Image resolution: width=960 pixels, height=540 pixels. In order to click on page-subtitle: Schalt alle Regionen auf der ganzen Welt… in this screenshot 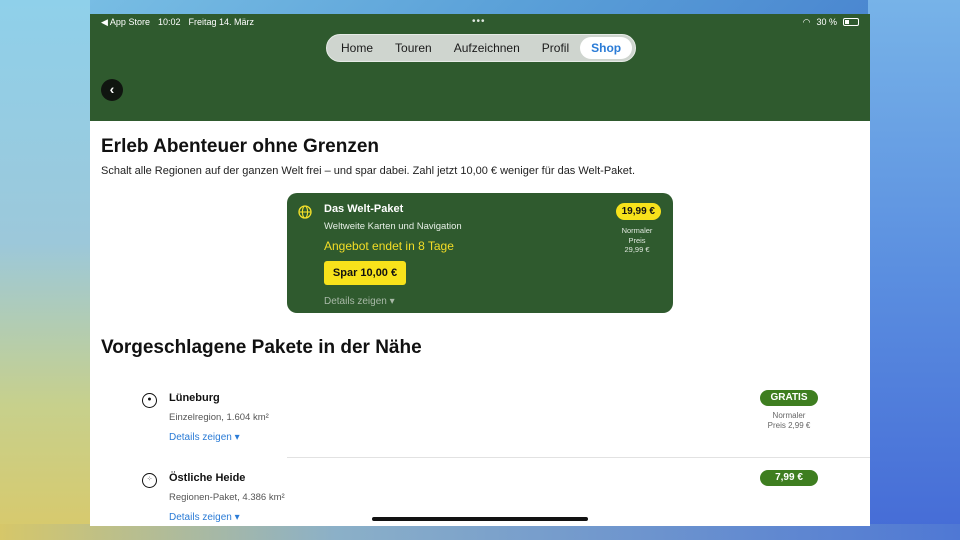, I will do `click(368, 171)`.